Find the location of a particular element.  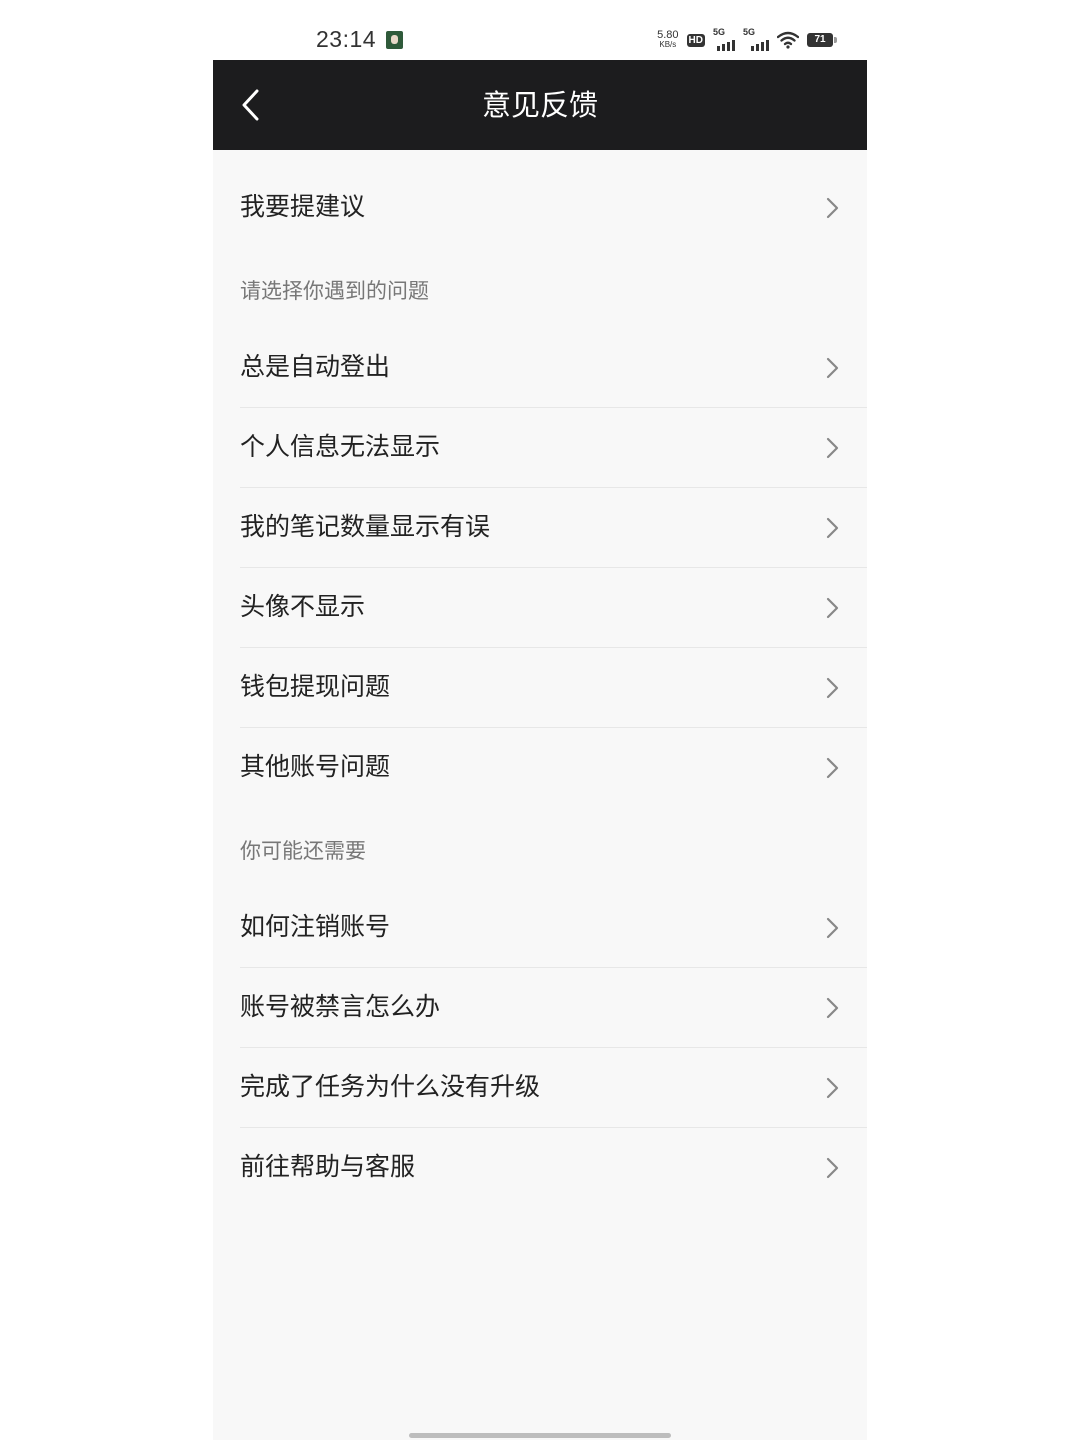

section-title-problems: 请选择你遇到的问题 is located at coordinates (334, 291).